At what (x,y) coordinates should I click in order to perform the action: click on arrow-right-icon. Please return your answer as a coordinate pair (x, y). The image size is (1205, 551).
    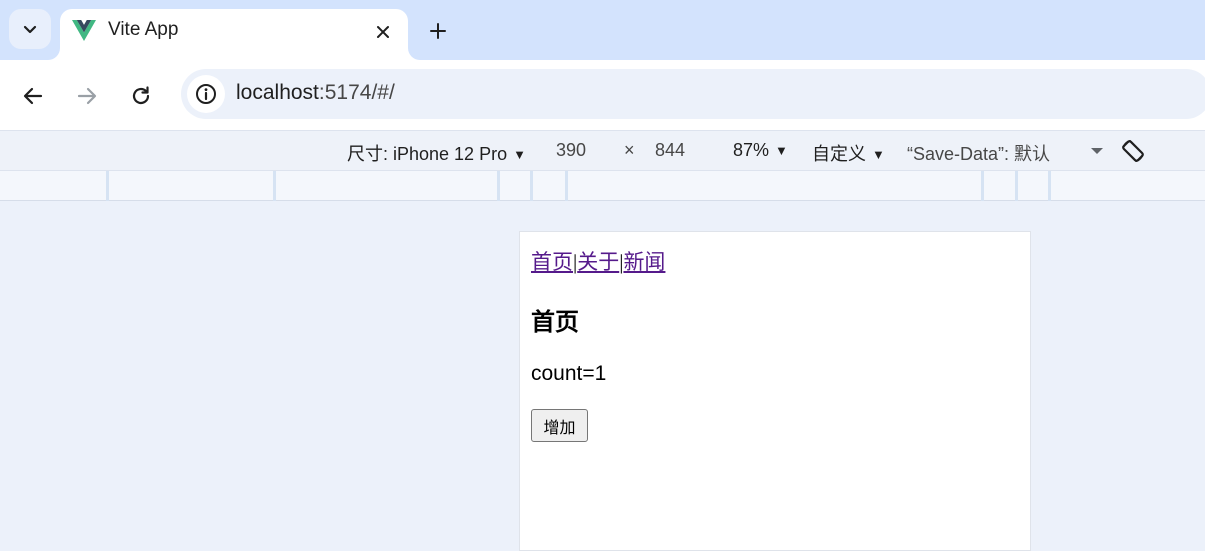
    Looking at the image, I should click on (87, 96).